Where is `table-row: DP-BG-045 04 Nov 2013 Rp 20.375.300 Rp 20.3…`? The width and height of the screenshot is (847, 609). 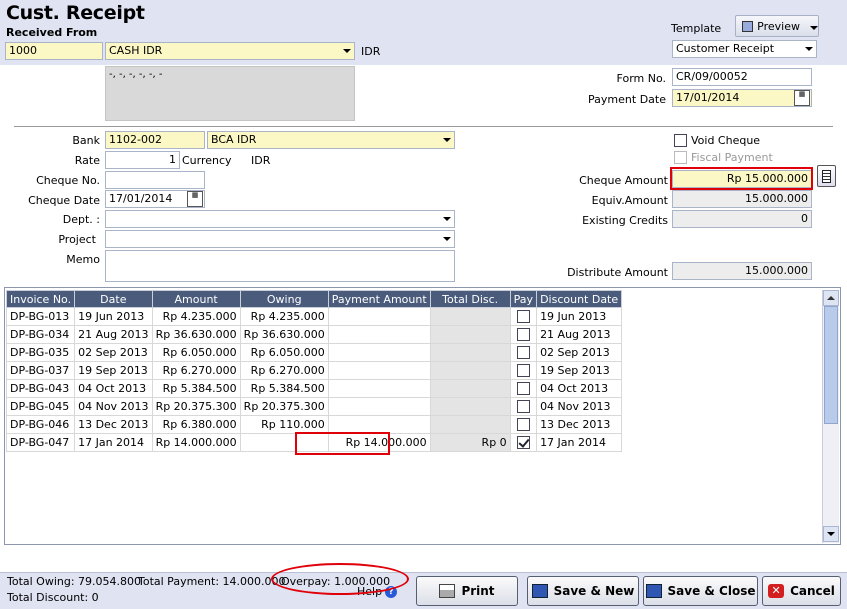 table-row: DP-BG-045 04 Nov 2013 Rp 20.375.300 Rp 20.3… is located at coordinates (314, 406).